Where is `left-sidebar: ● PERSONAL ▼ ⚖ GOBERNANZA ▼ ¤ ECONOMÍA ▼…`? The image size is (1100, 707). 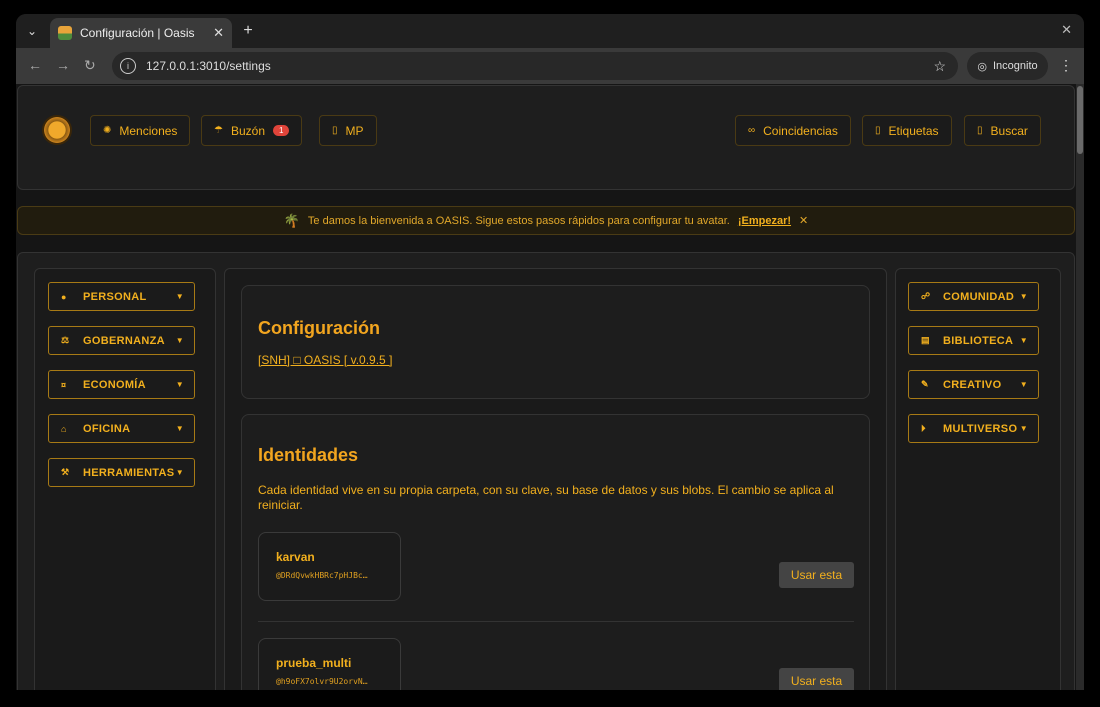 left-sidebar: ● PERSONAL ▼ ⚖ GOBERNANZA ▼ ¤ ECONOMÍA ▼… is located at coordinates (125, 479).